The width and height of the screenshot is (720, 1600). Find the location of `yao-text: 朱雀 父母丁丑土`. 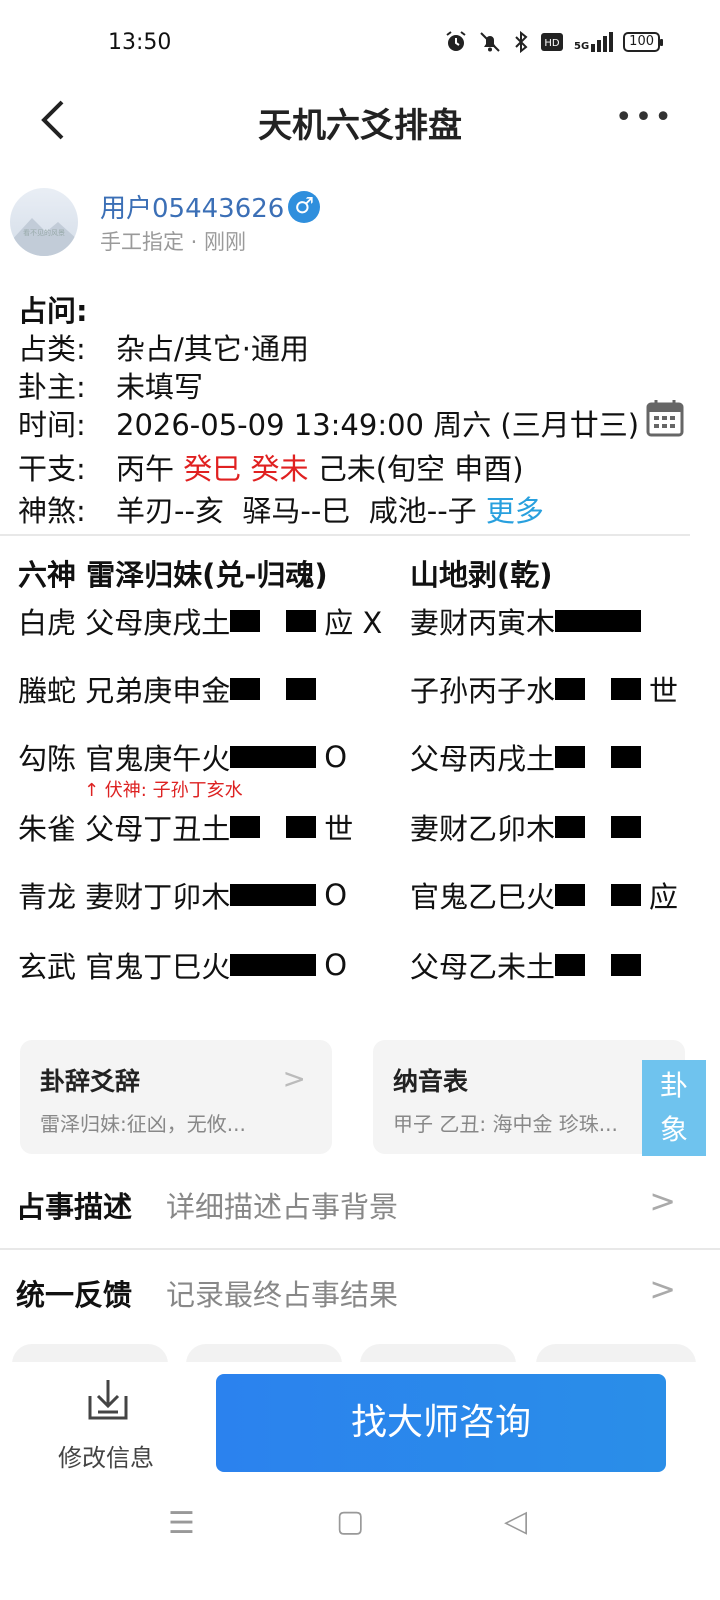

yao-text: 朱雀 父母丁丑土 is located at coordinates (124, 829).